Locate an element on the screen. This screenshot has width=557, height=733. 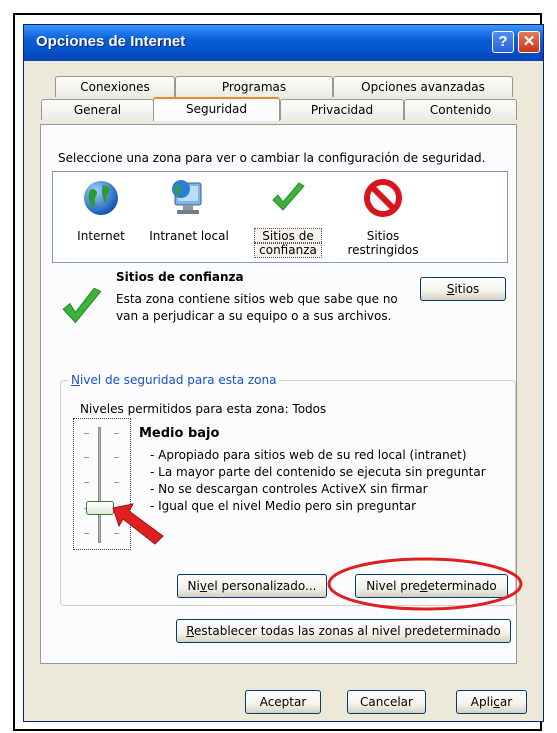
red-arrow-annotation-icon is located at coordinates (138, 524).